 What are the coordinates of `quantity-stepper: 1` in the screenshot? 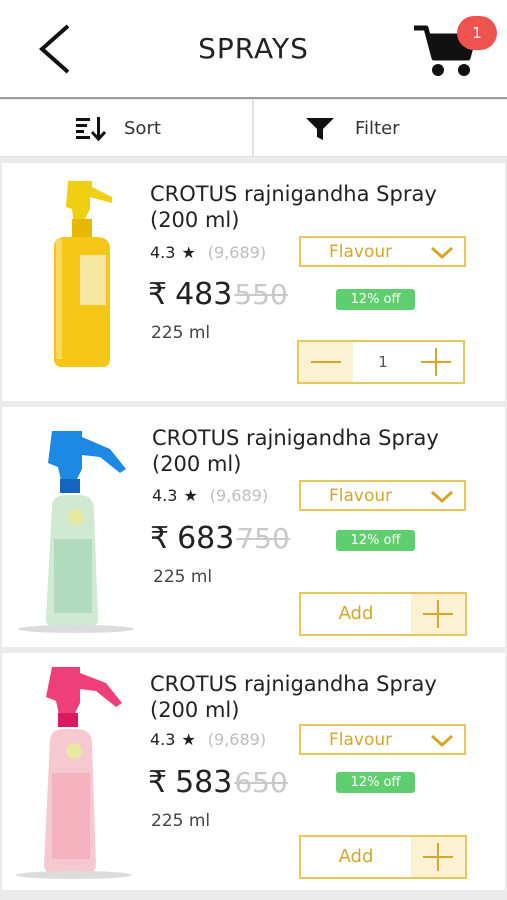 It's located at (381, 362).